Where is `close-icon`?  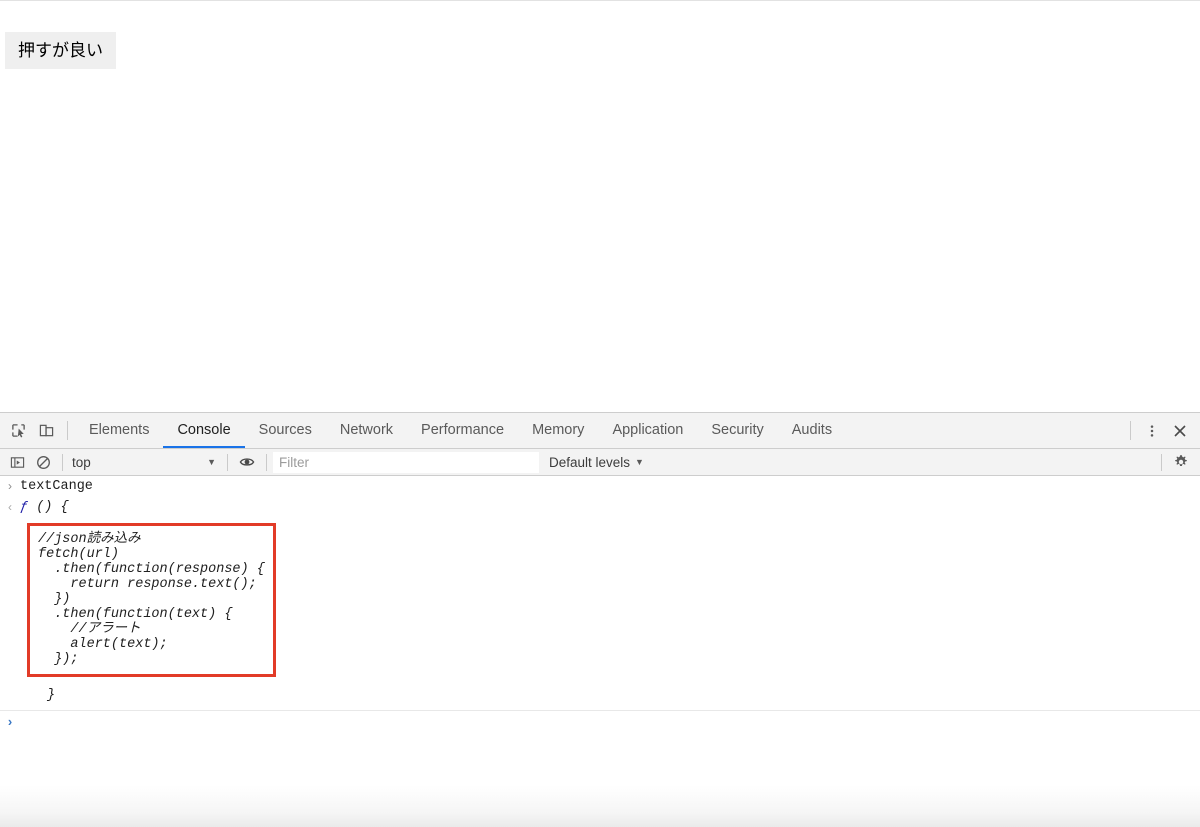 close-icon is located at coordinates (1180, 430).